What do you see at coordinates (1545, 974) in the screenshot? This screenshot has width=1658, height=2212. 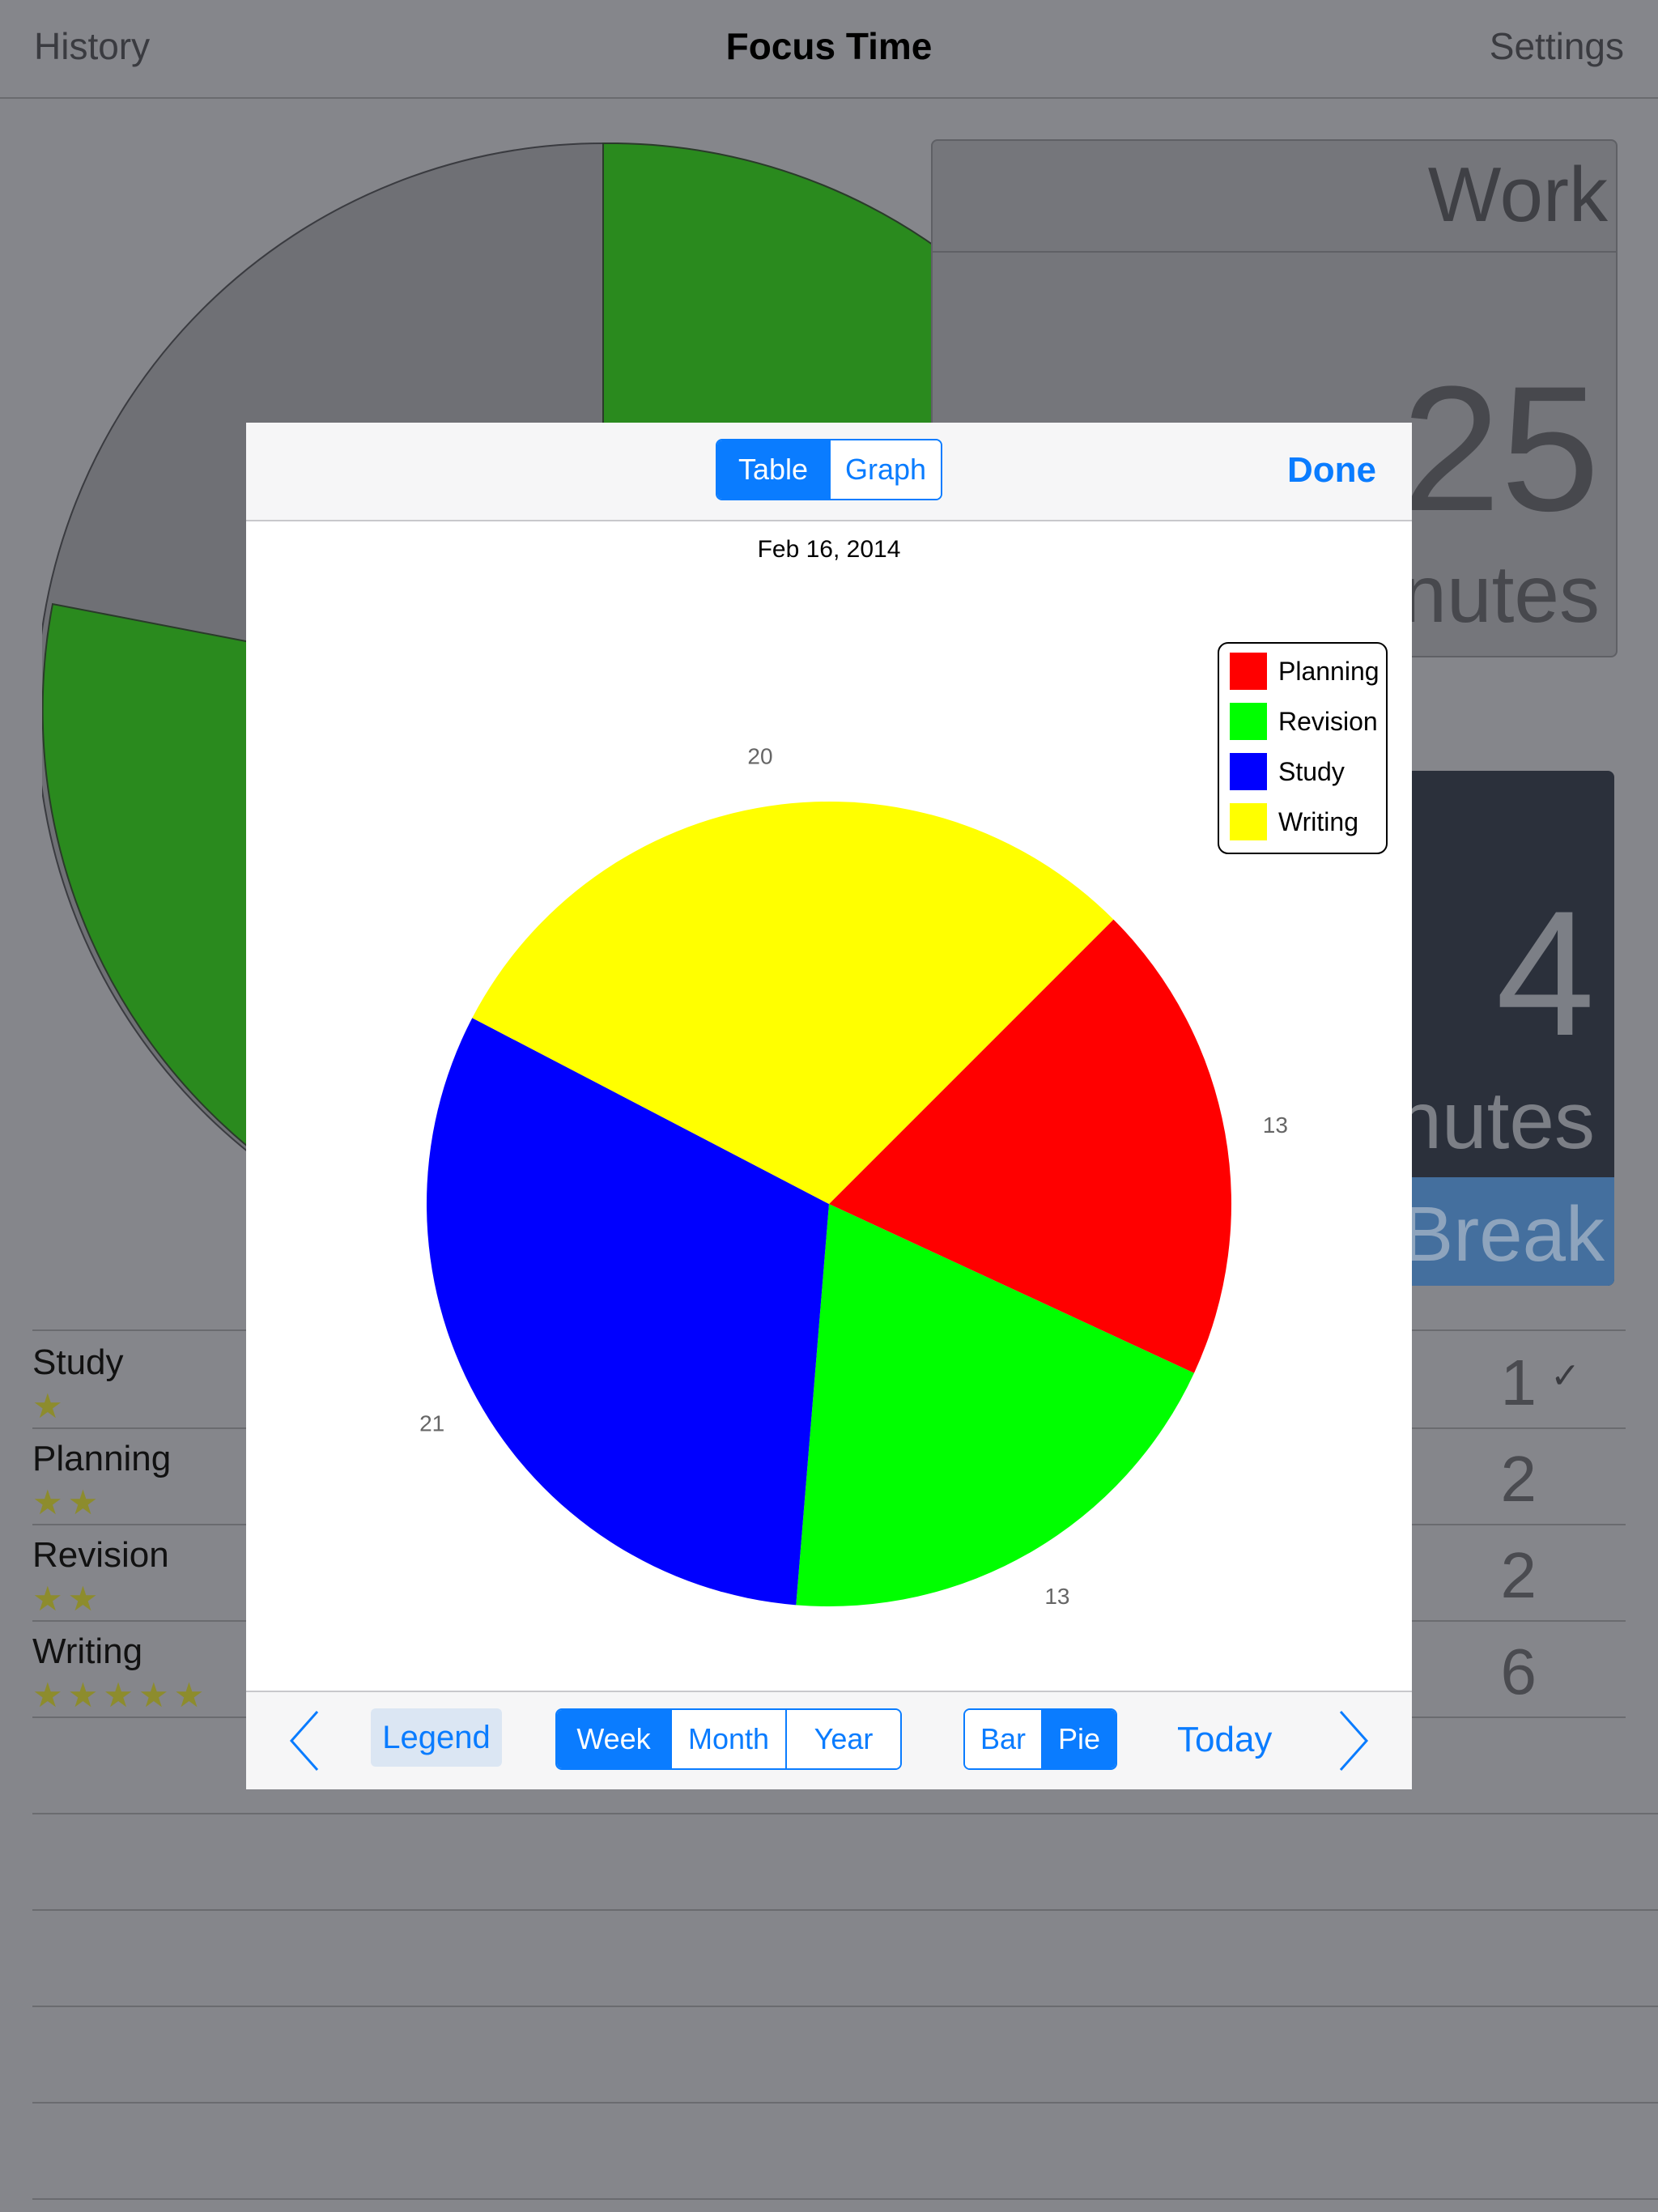 I see `break-minutes-value: 4` at bounding box center [1545, 974].